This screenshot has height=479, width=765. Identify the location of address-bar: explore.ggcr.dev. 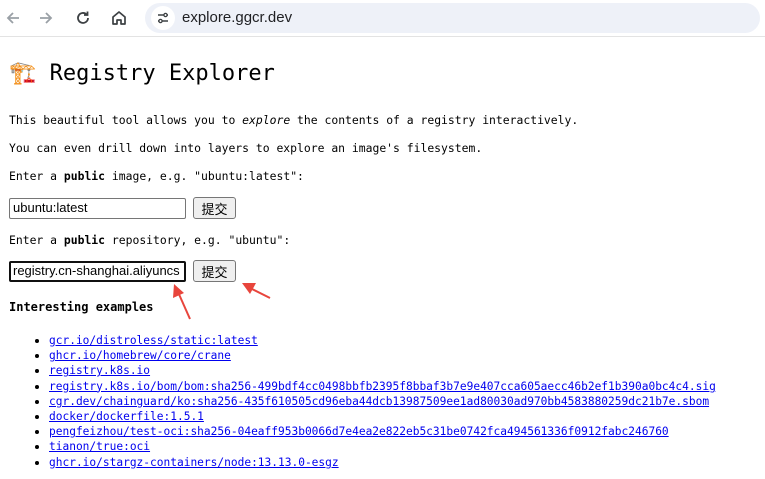
(452, 18).